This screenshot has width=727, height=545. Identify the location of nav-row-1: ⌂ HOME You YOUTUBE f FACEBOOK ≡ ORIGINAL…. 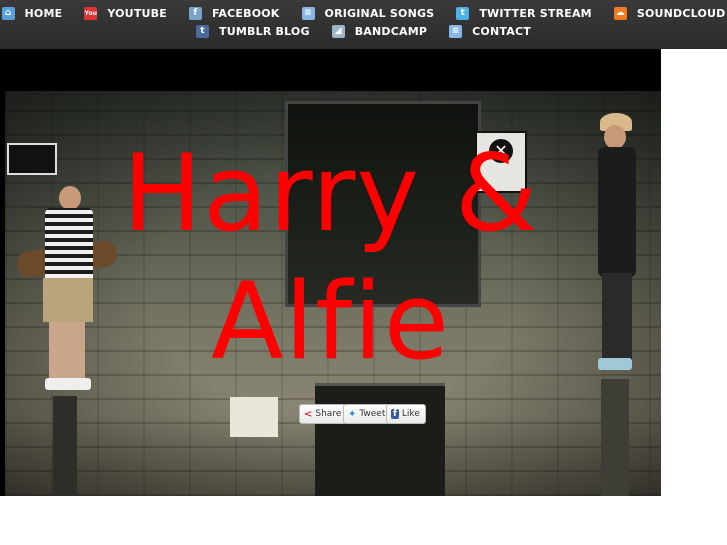
(363, 13).